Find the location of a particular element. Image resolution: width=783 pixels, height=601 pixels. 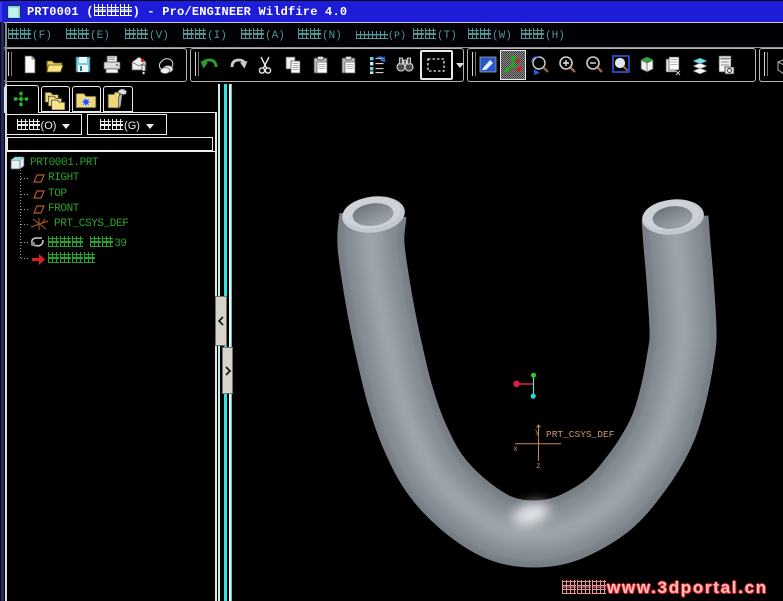

svg-text: z is located at coordinates (538, 466).